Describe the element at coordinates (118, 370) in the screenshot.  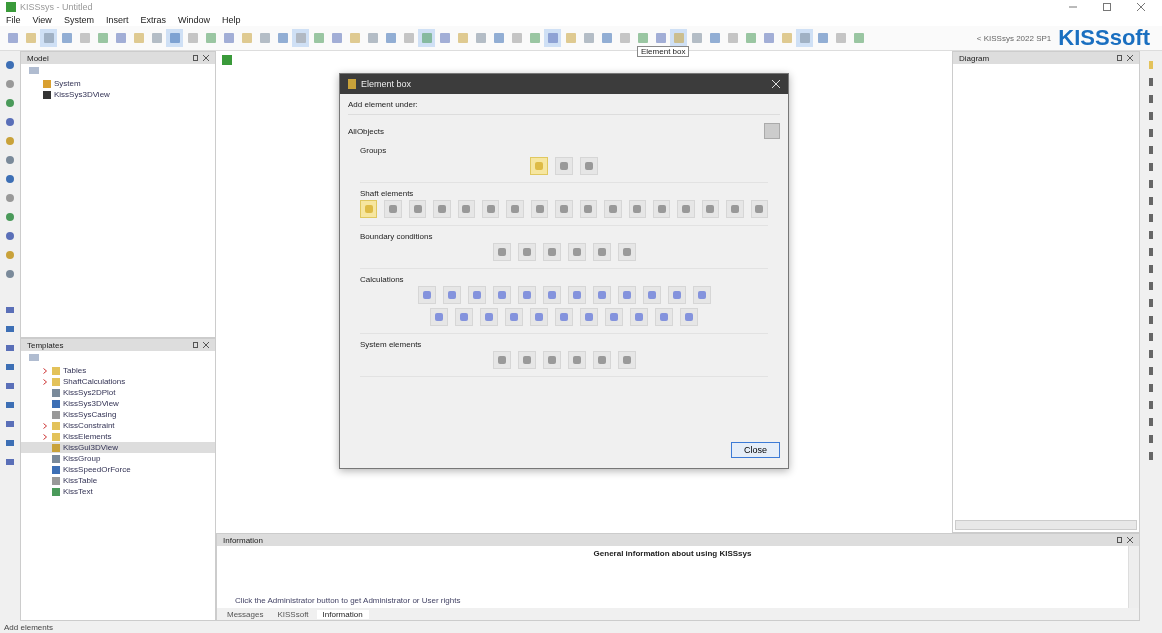
I see `tree-item: Tables` at that location.